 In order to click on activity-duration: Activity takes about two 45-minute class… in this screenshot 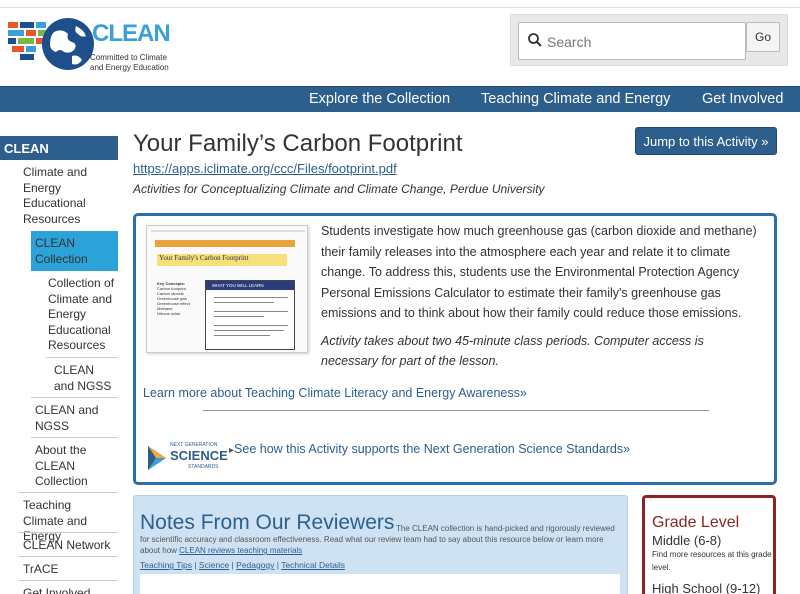, I will do `click(512, 351)`.